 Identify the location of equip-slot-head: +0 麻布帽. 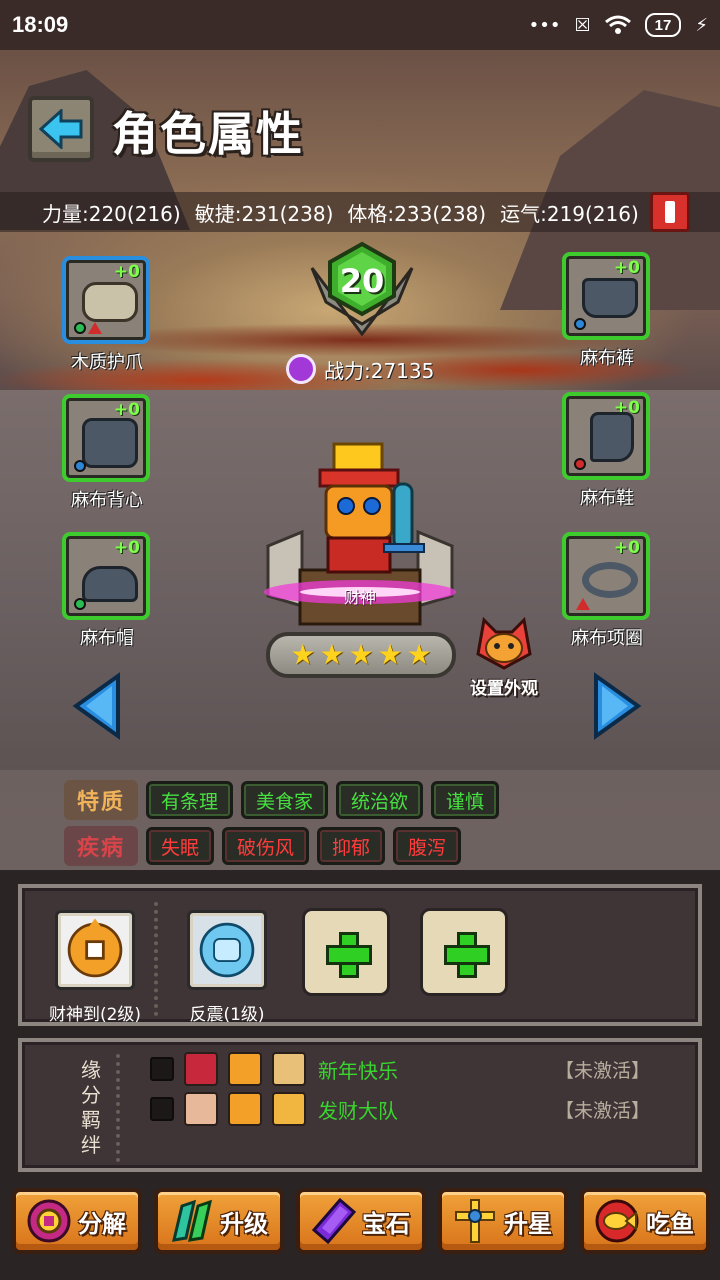
(107, 591).